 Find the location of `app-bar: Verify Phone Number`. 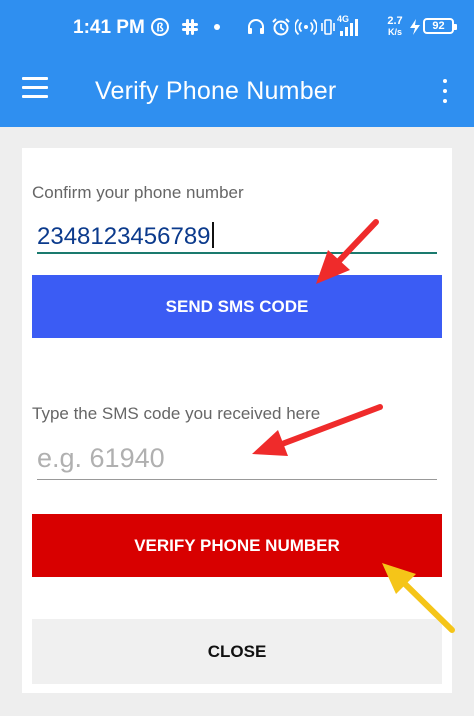

app-bar: Verify Phone Number is located at coordinates (237, 90).